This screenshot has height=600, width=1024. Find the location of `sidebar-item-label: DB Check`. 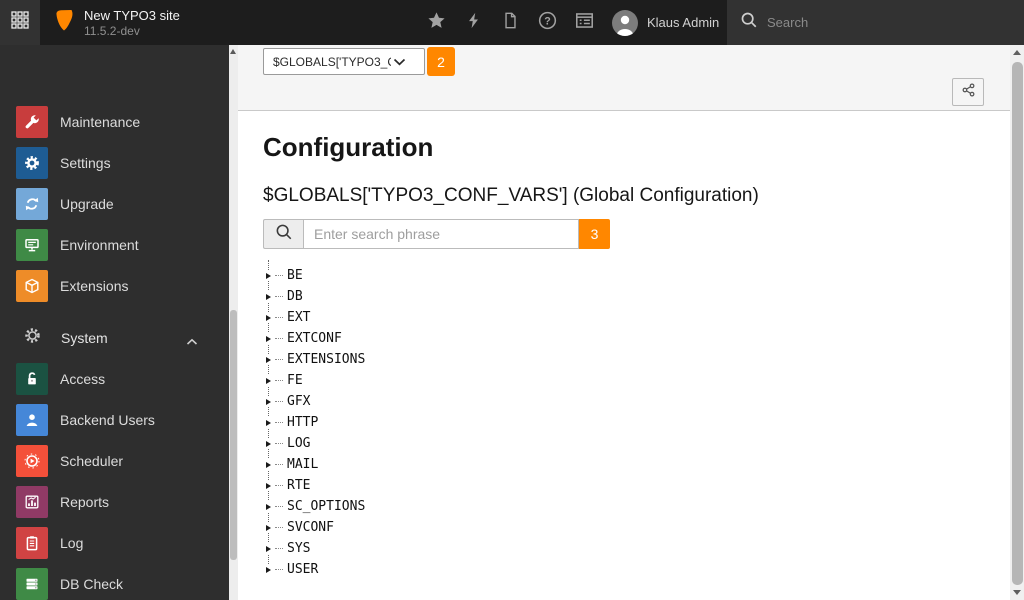

sidebar-item-label: DB Check is located at coordinates (92, 583).